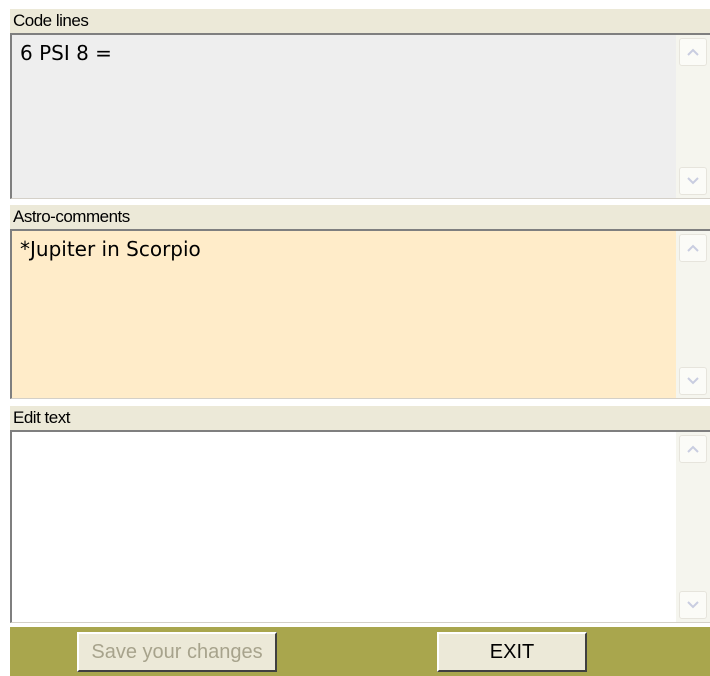 The width and height of the screenshot is (710, 676). What do you see at coordinates (66, 53) in the screenshot?
I see `code-lines-text: 6 PSI 8 =` at bounding box center [66, 53].